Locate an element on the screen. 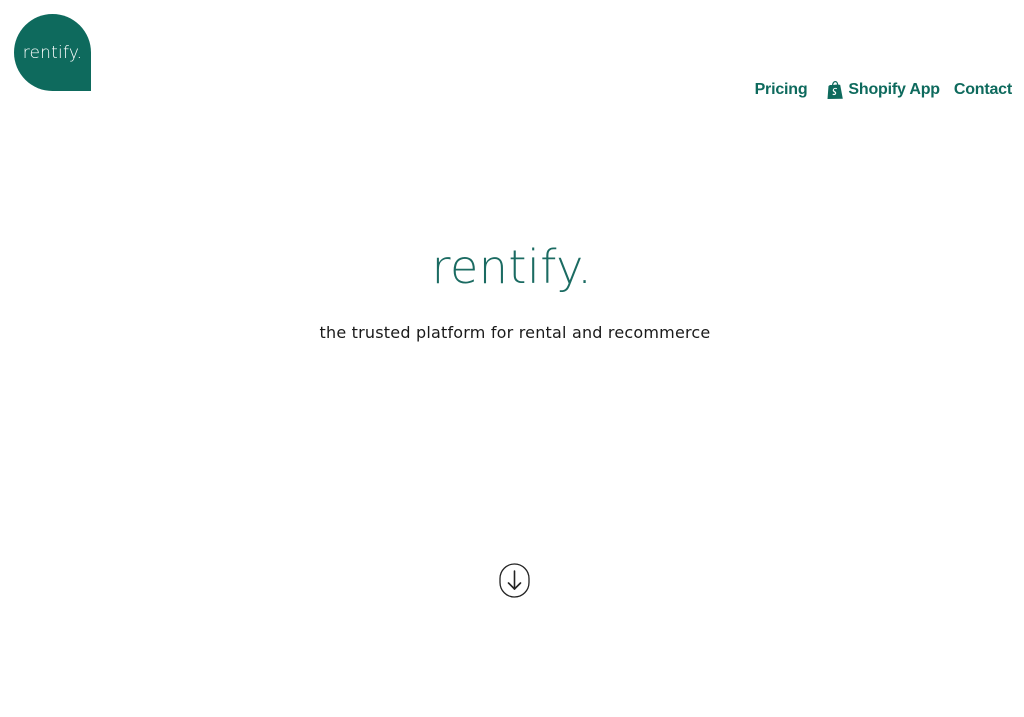 This screenshot has height=717, width=1024. scroll-down-button is located at coordinates (514, 580).